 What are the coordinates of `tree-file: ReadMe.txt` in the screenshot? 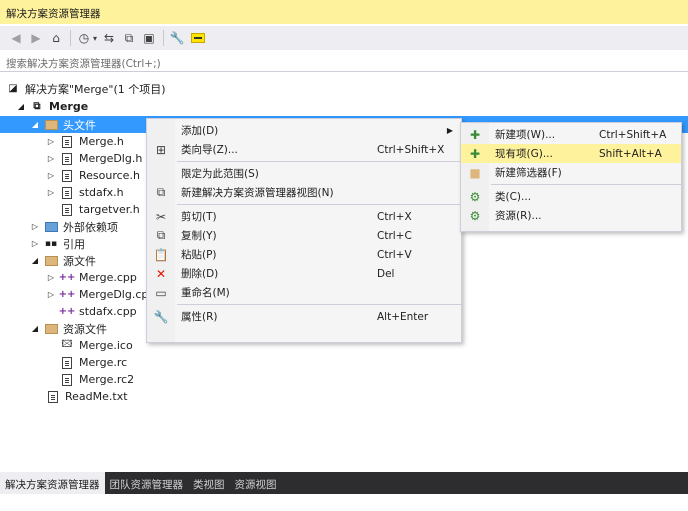 It's located at (87, 396).